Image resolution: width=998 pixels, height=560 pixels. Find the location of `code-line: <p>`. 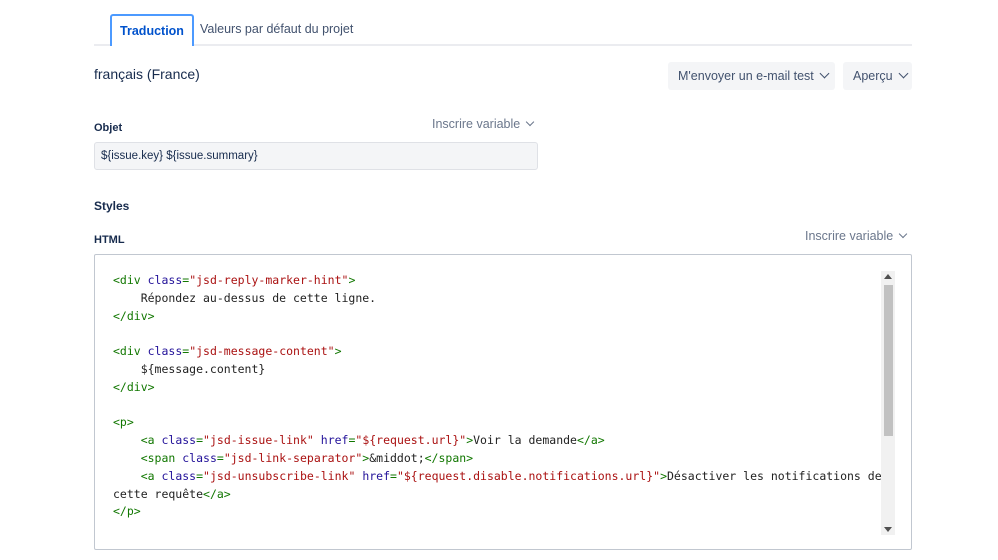

code-line: <p> is located at coordinates (493, 423).